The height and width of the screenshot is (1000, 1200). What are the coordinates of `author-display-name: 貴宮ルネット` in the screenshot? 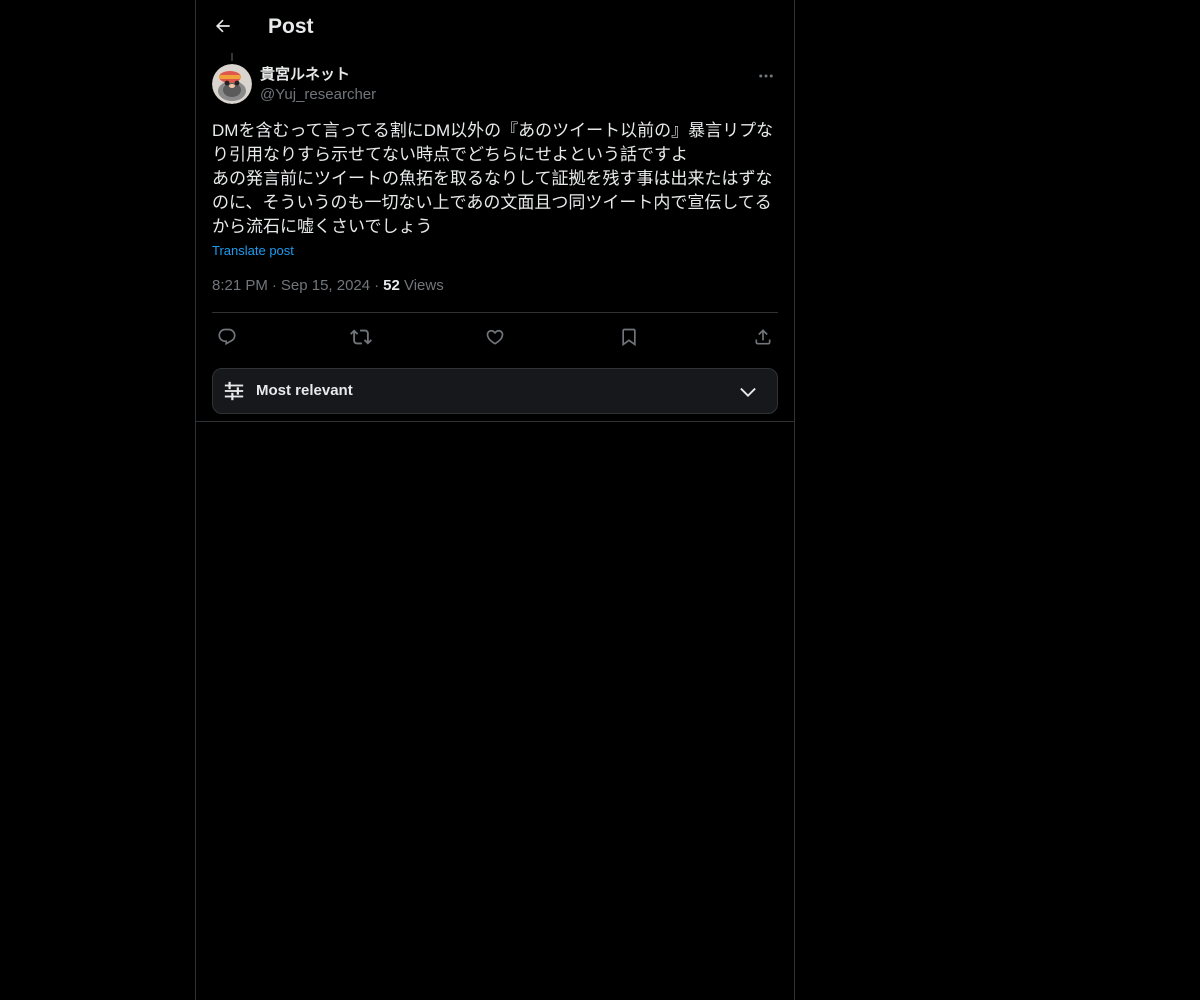 It's located at (305, 75).